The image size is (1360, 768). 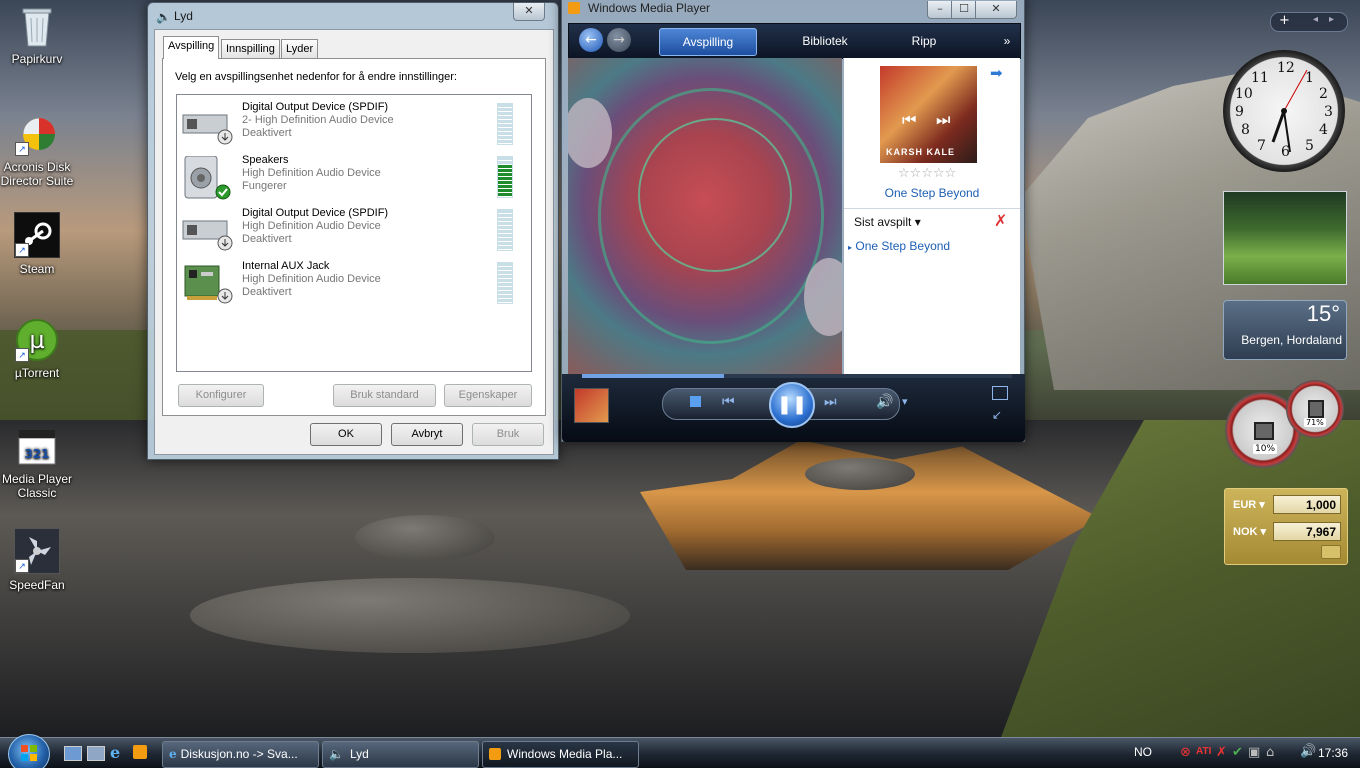 What do you see at coordinates (1270, 752) in the screenshot?
I see `network-icon: ⌂` at bounding box center [1270, 752].